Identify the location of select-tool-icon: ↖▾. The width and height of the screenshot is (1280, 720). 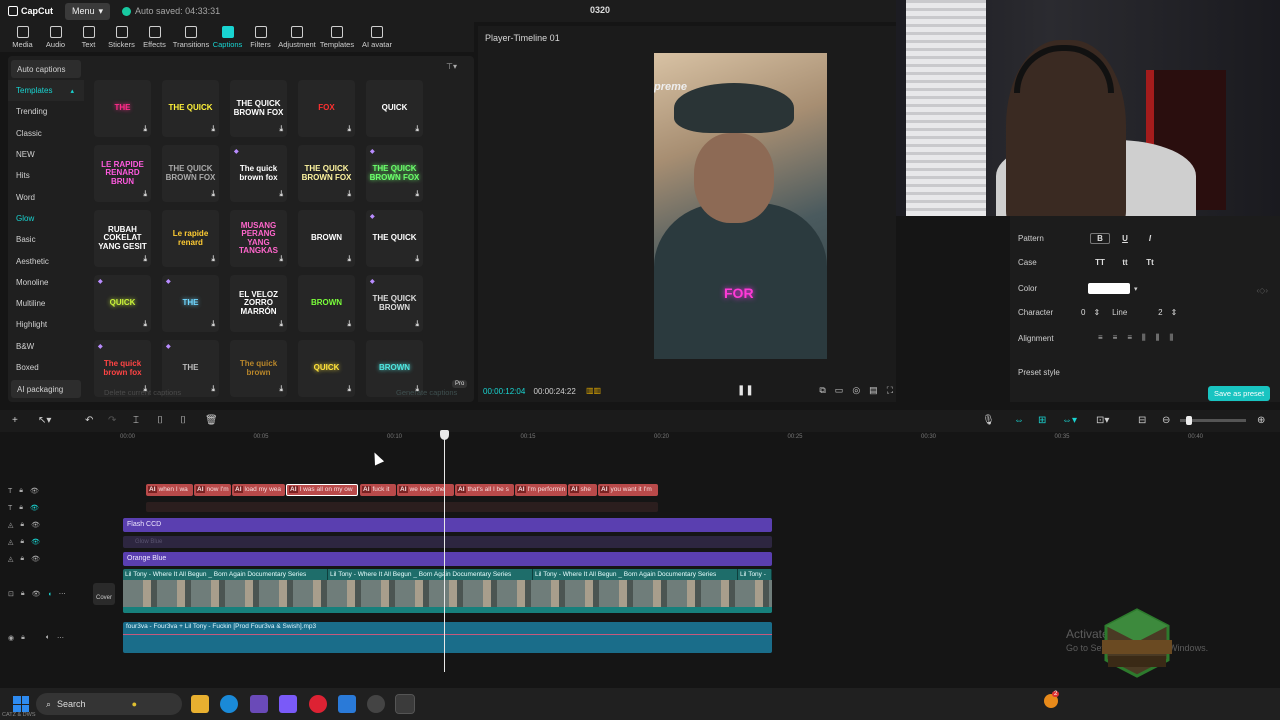
(44, 420).